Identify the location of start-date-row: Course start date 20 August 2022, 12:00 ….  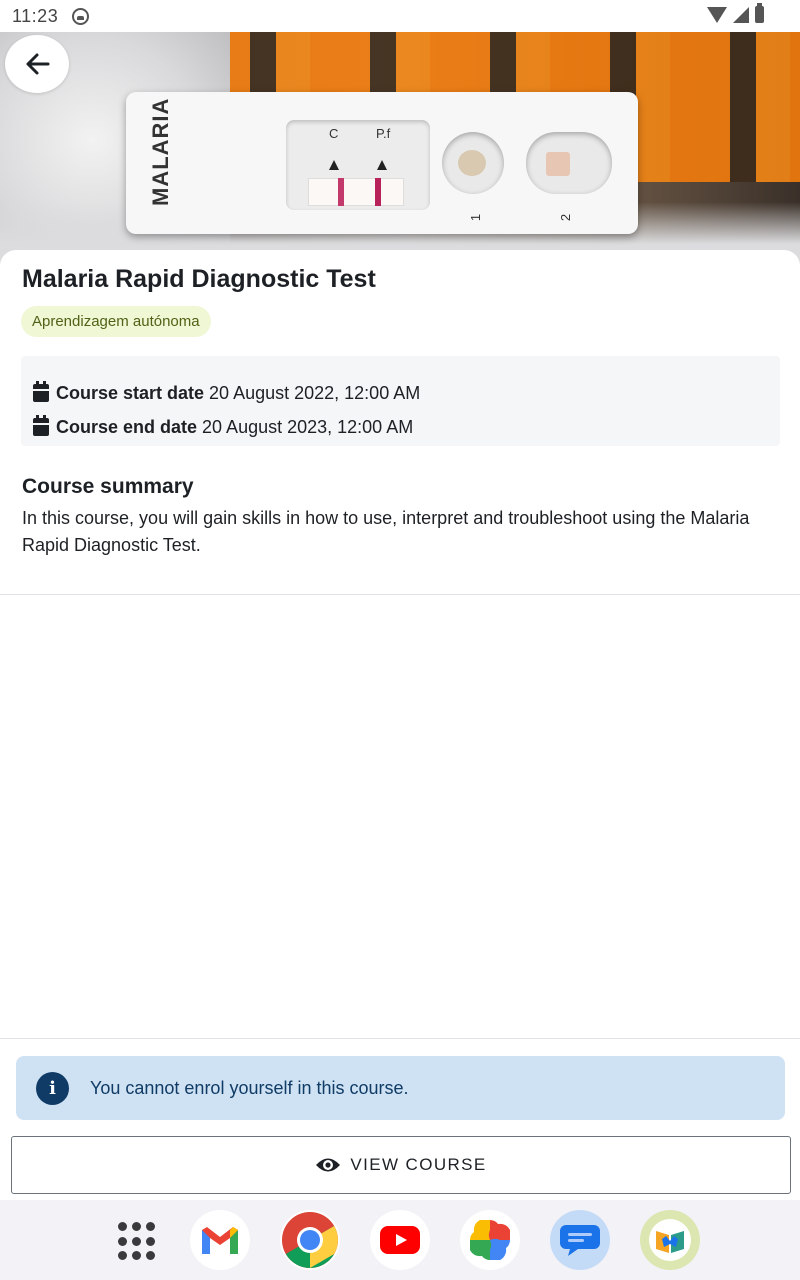
(400, 393).